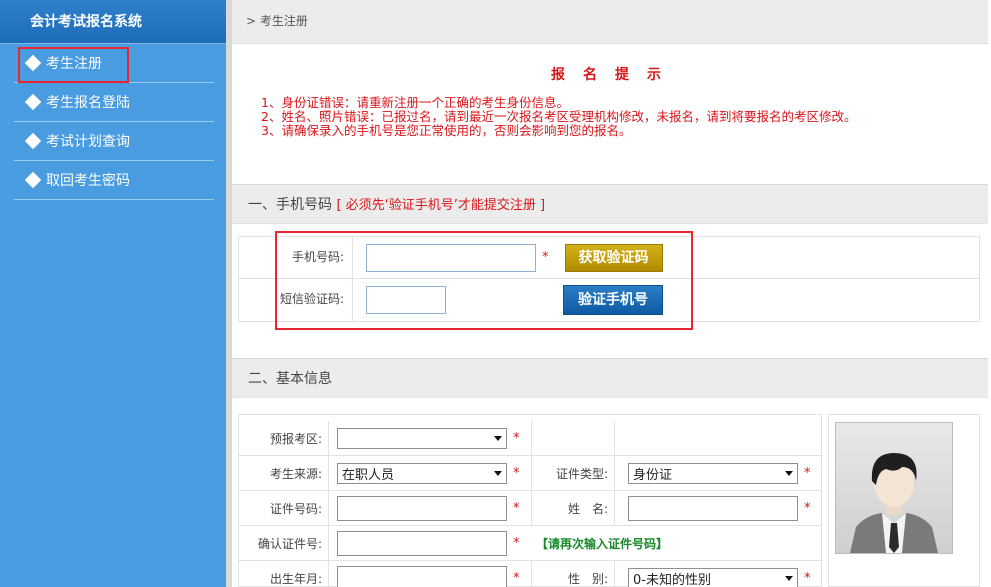 Image resolution: width=991 pixels, height=587 pixels. What do you see at coordinates (530, 438) in the screenshot?
I see `form-row-region: 预报考区: *` at bounding box center [530, 438].